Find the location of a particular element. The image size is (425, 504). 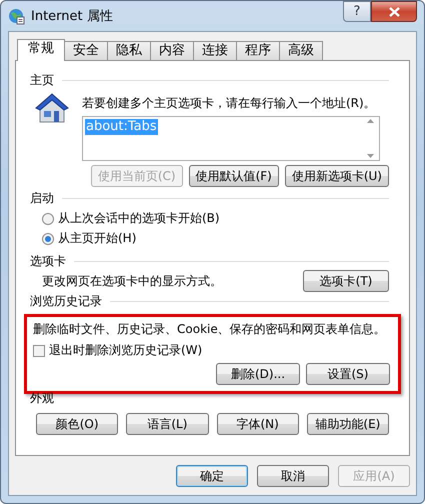

section-heading: 浏览历史记录 is located at coordinates (66, 301).